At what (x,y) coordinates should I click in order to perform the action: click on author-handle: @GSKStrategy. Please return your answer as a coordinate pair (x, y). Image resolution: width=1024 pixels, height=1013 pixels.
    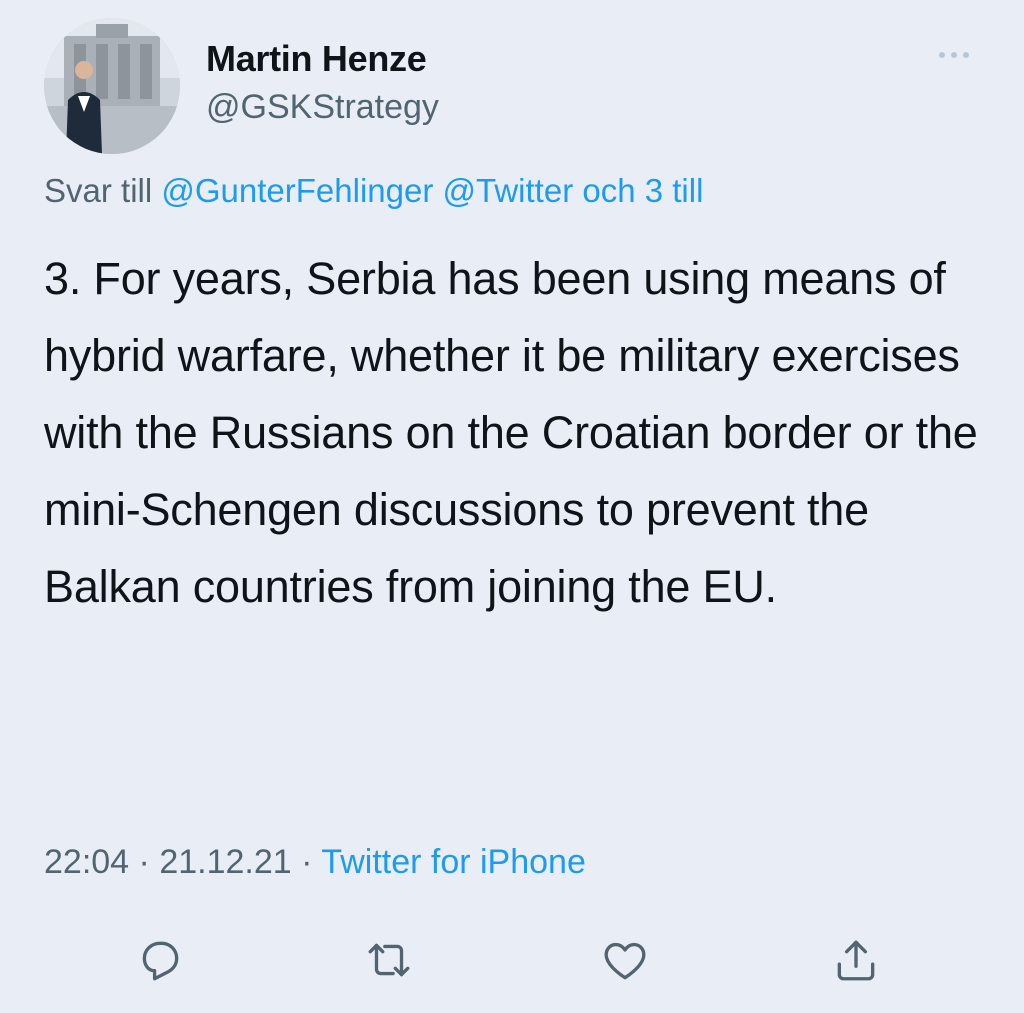
    Looking at the image, I should click on (322, 107).